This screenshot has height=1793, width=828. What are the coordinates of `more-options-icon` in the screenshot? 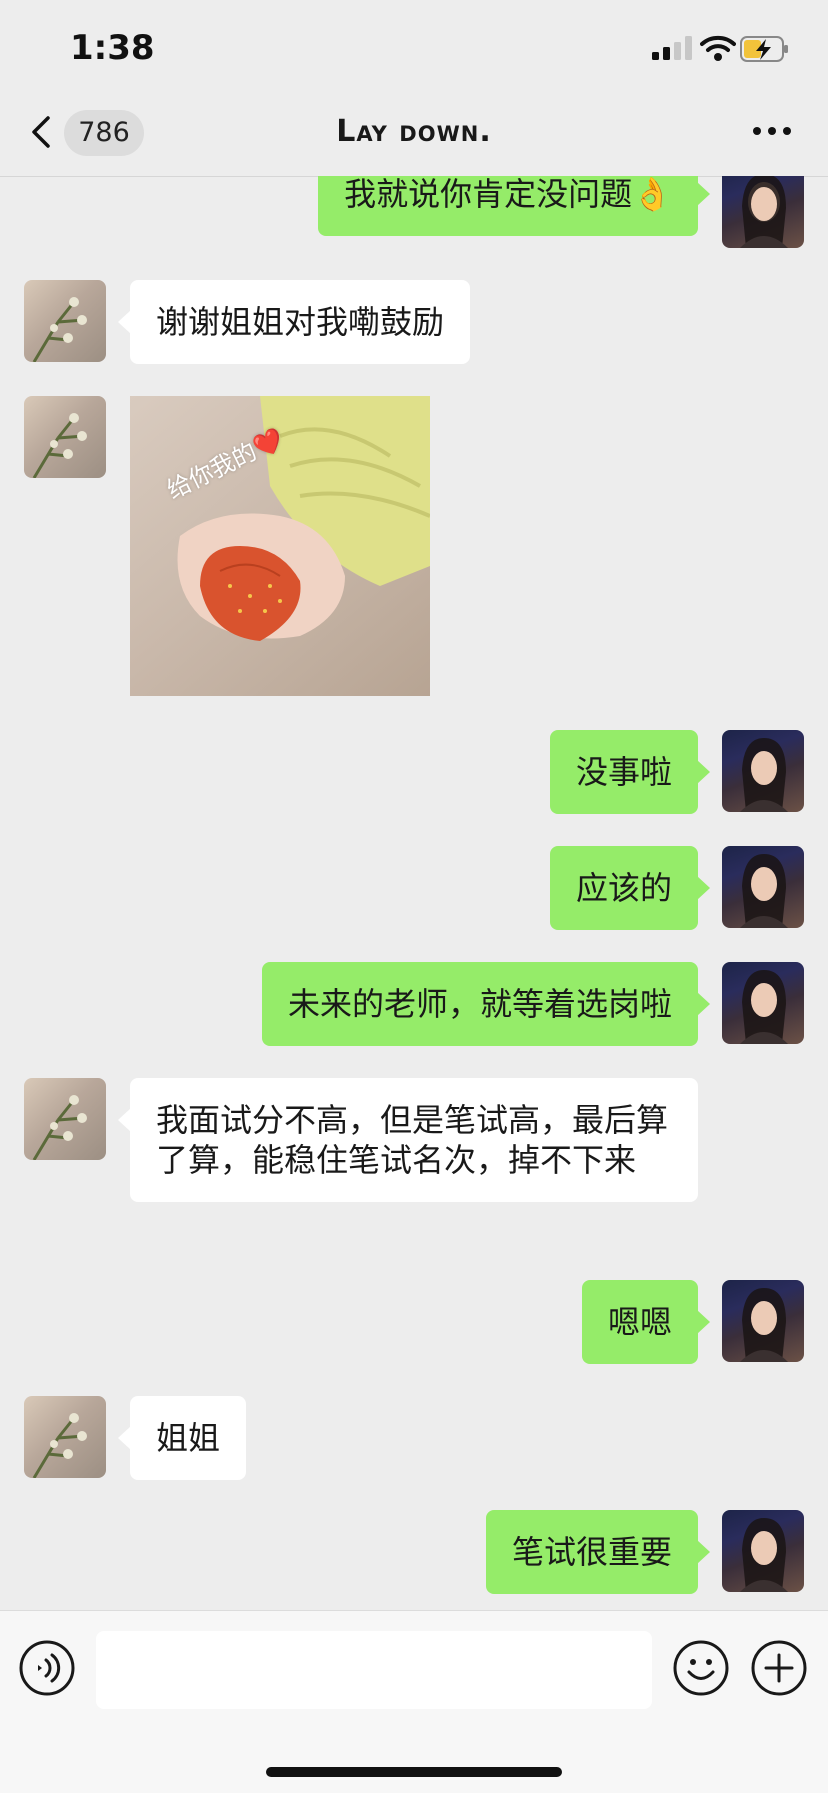 It's located at (772, 131).